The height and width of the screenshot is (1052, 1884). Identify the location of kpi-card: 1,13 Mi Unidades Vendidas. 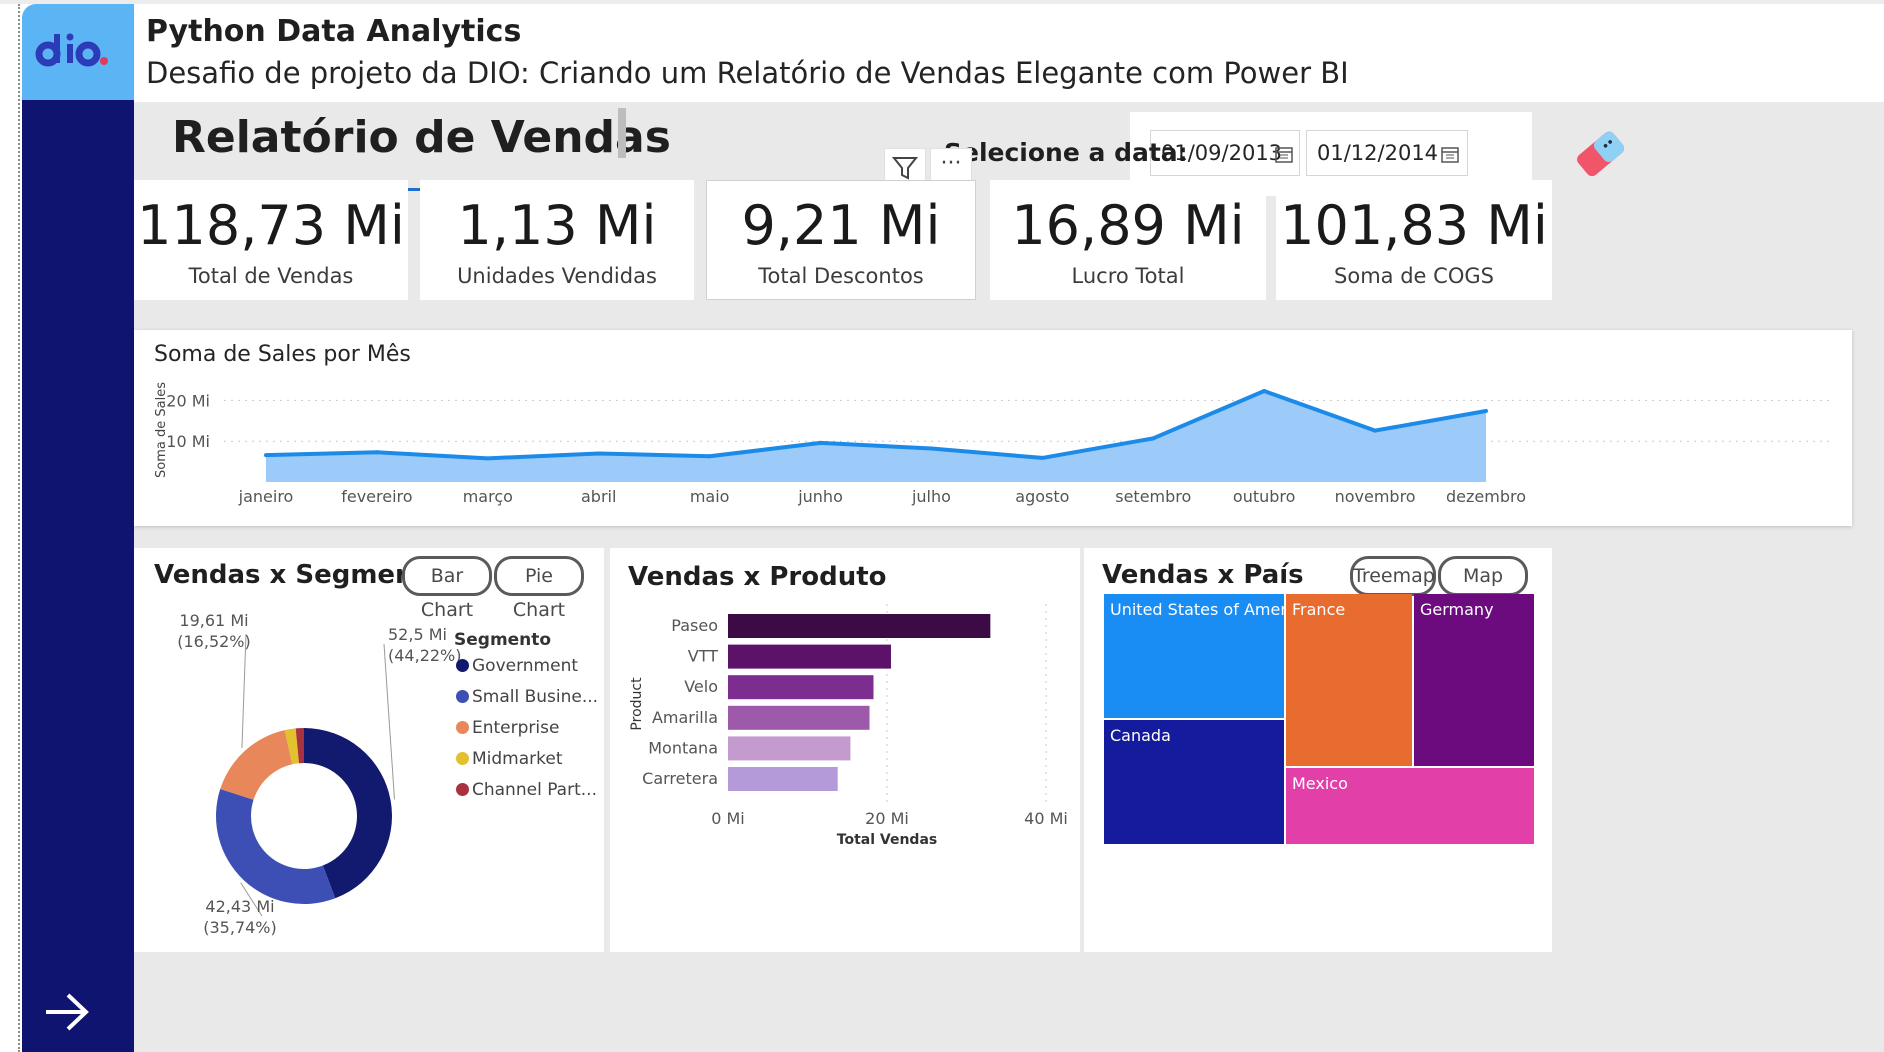
(557, 240).